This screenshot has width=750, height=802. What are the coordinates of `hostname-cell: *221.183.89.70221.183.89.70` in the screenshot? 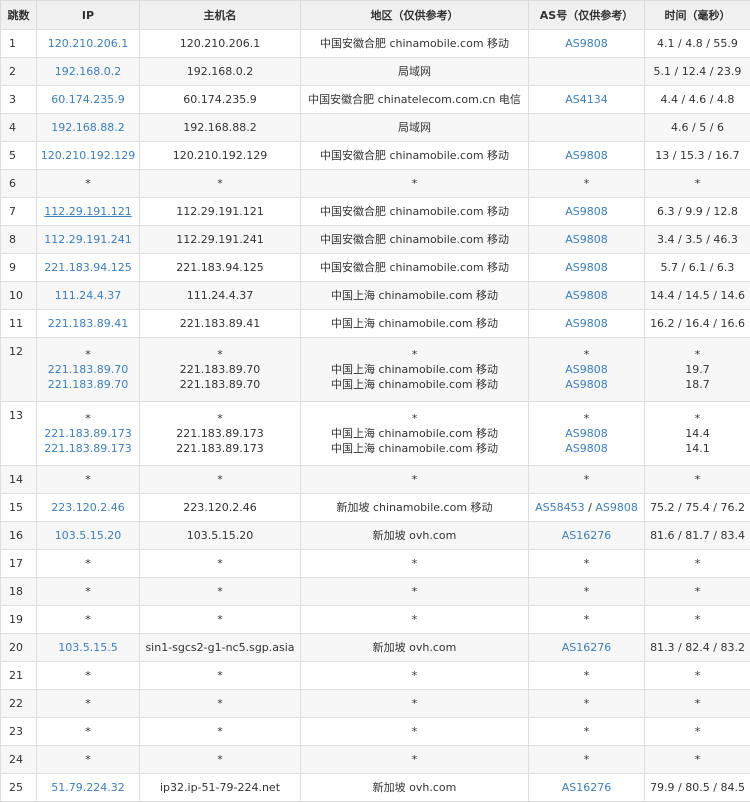 It's located at (220, 370).